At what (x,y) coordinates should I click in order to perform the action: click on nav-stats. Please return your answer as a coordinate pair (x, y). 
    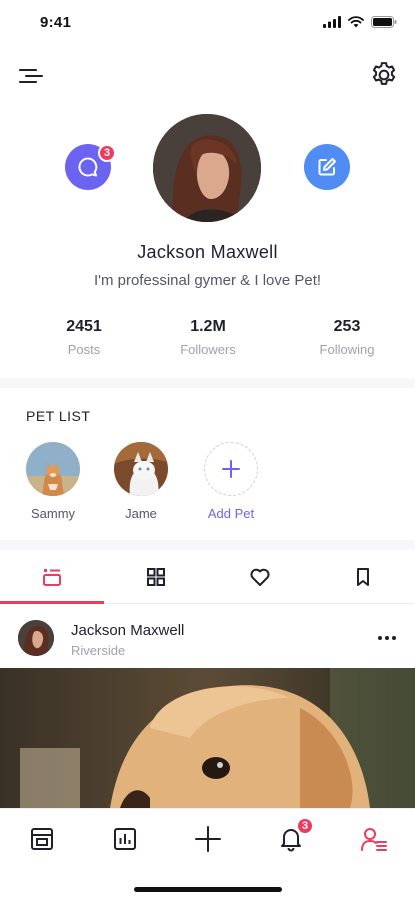
    Looking at the image, I should click on (125, 839).